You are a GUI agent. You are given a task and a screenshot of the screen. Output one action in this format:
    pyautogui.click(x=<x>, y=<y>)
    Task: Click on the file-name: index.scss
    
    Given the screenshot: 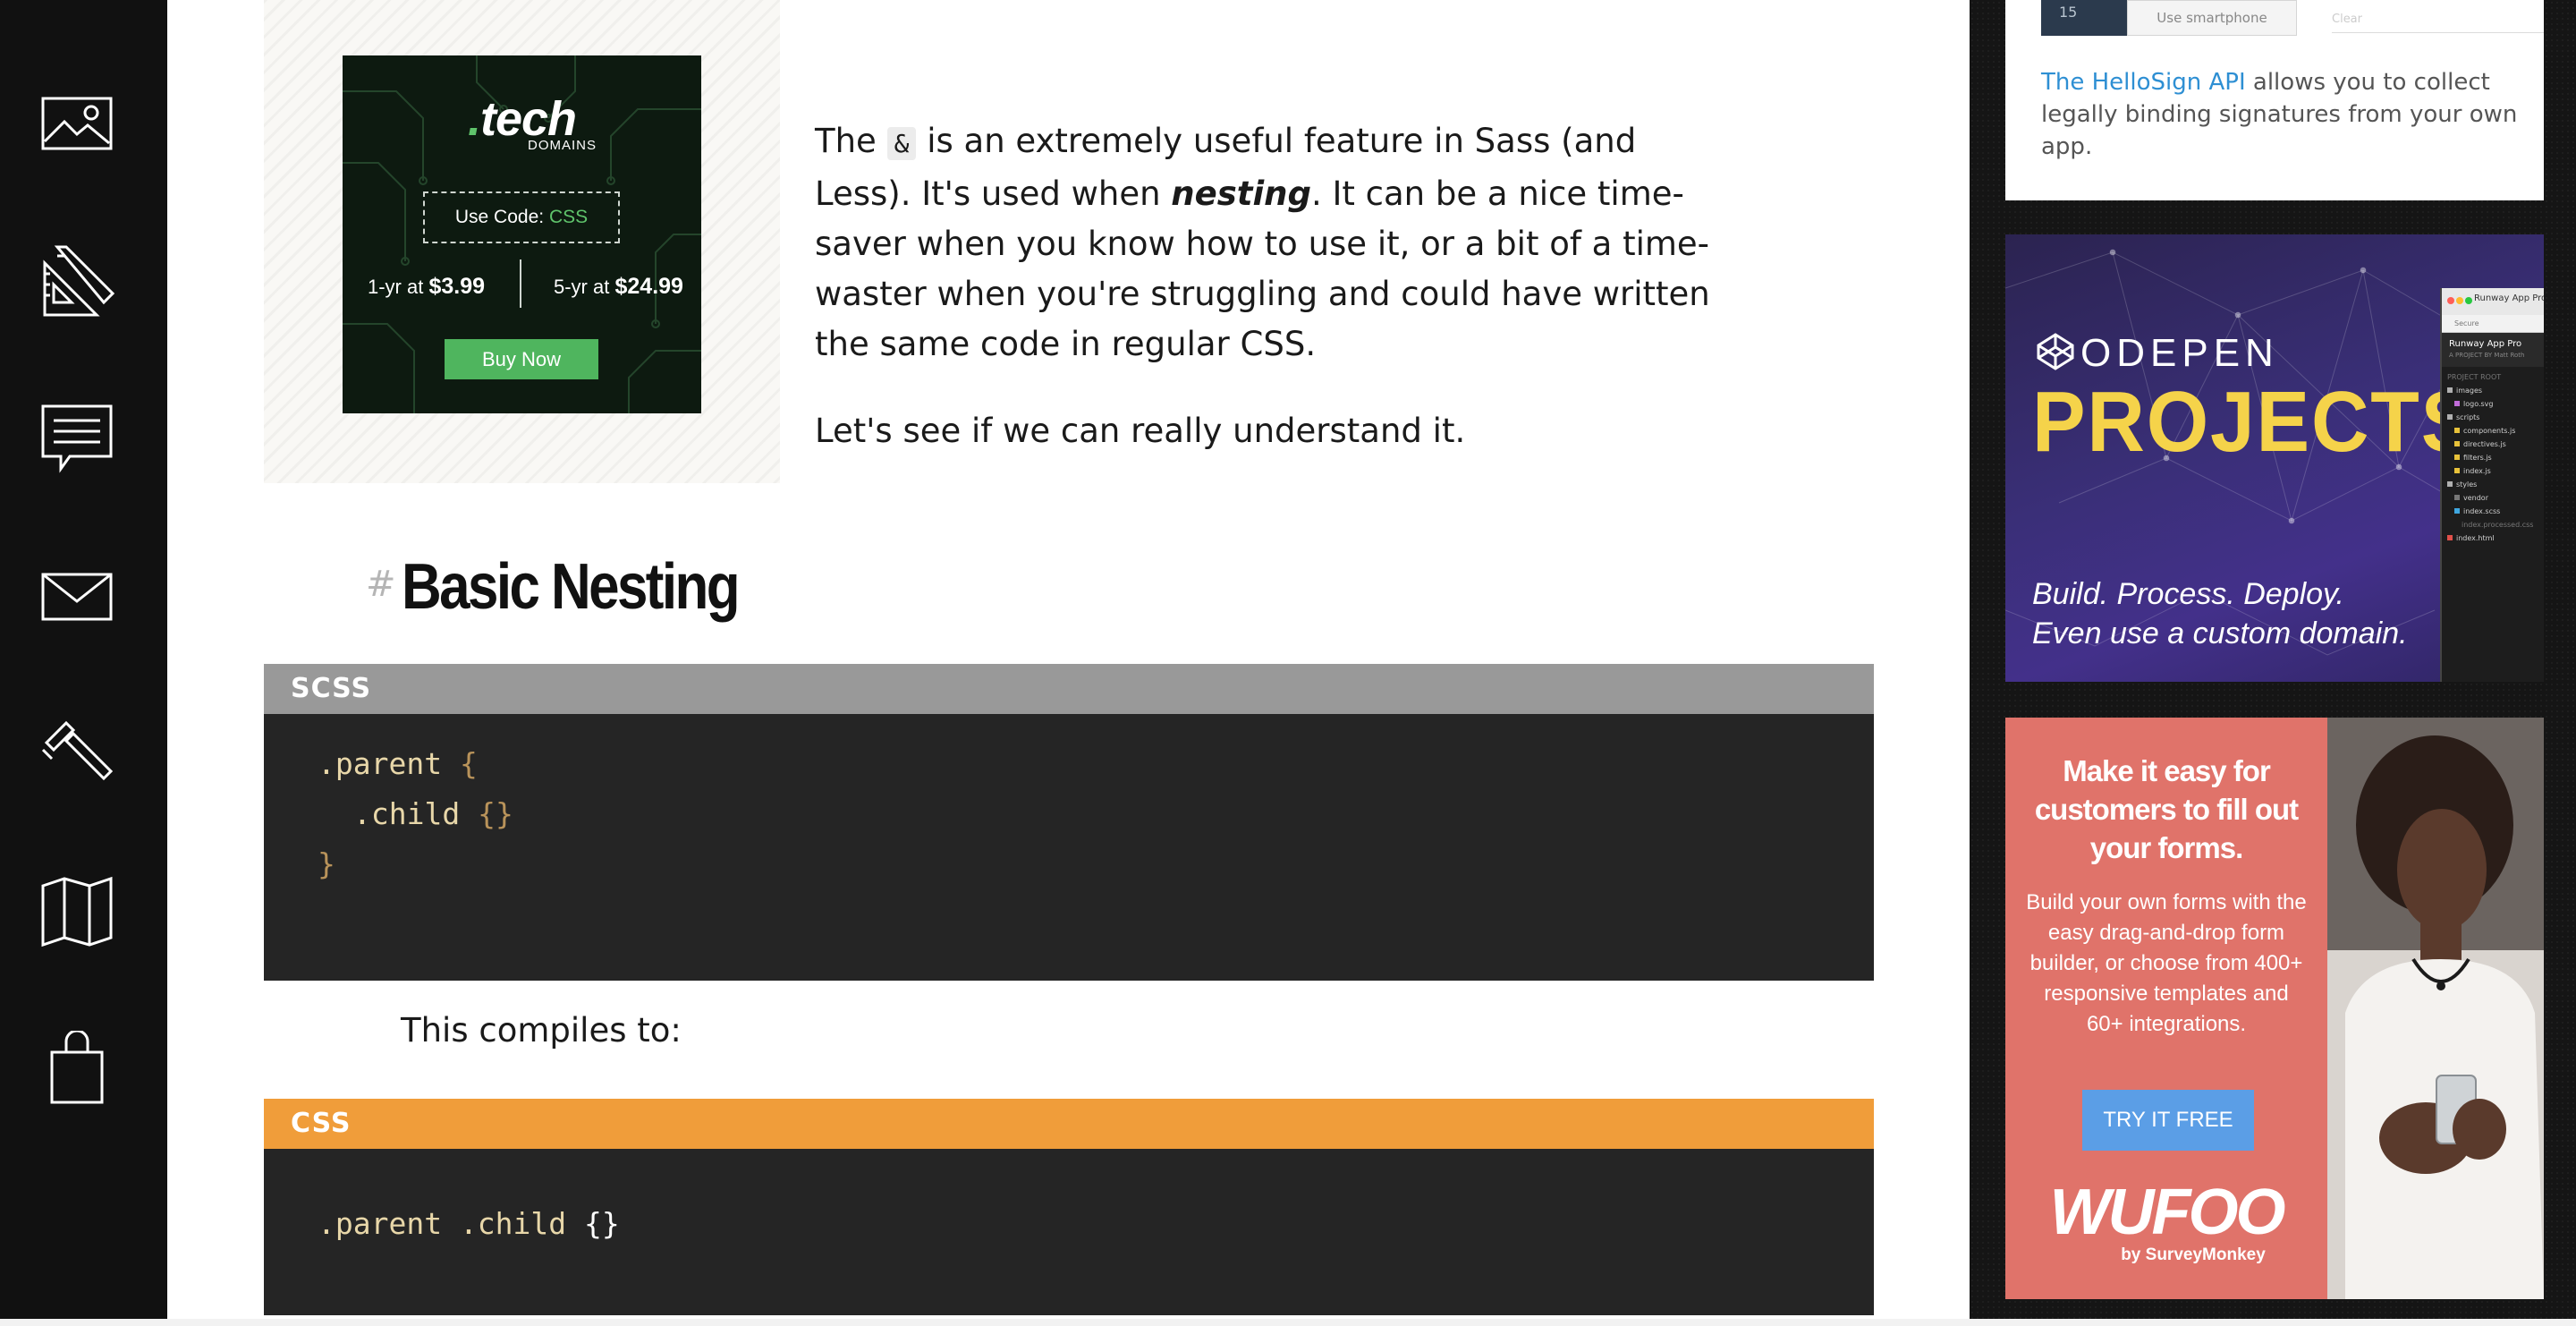 What is the action you would take?
    pyautogui.click(x=2482, y=511)
    